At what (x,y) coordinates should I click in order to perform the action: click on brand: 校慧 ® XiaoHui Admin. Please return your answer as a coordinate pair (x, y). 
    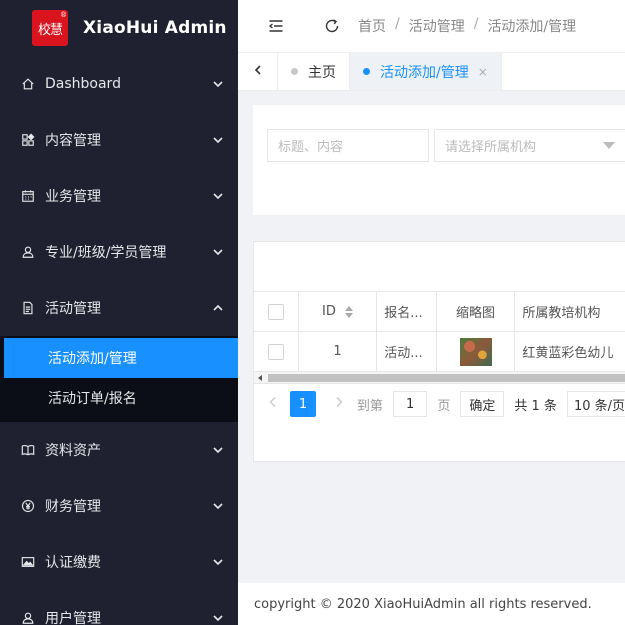
    Looking at the image, I should click on (119, 28).